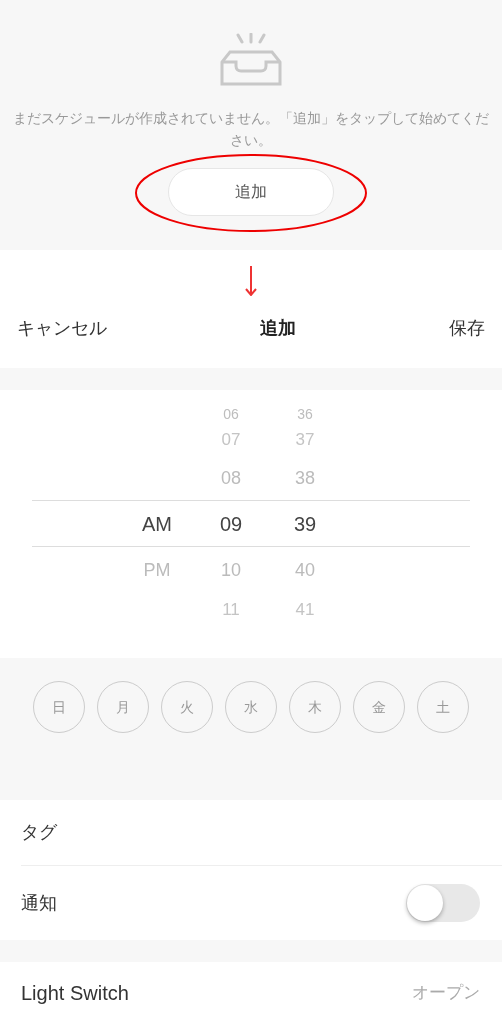 This screenshot has height=1024, width=502. I want to click on picker-item: 11, so click(231, 609).